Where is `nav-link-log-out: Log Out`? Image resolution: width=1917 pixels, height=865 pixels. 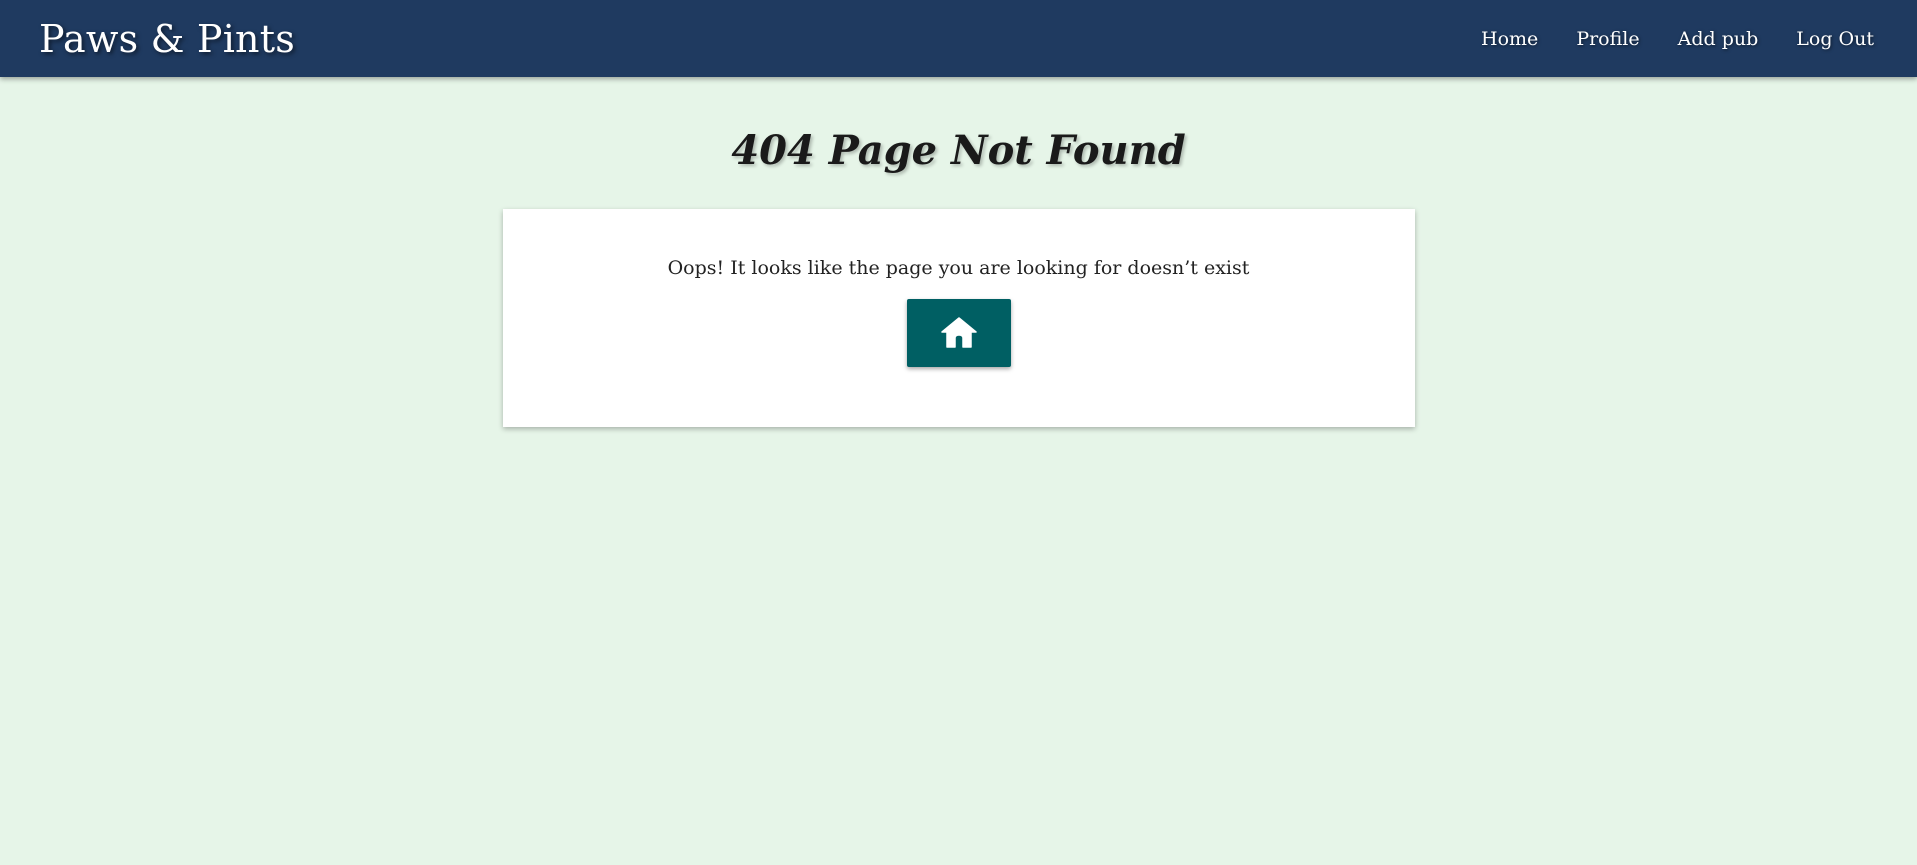
nav-link-log-out: Log Out is located at coordinates (1835, 39).